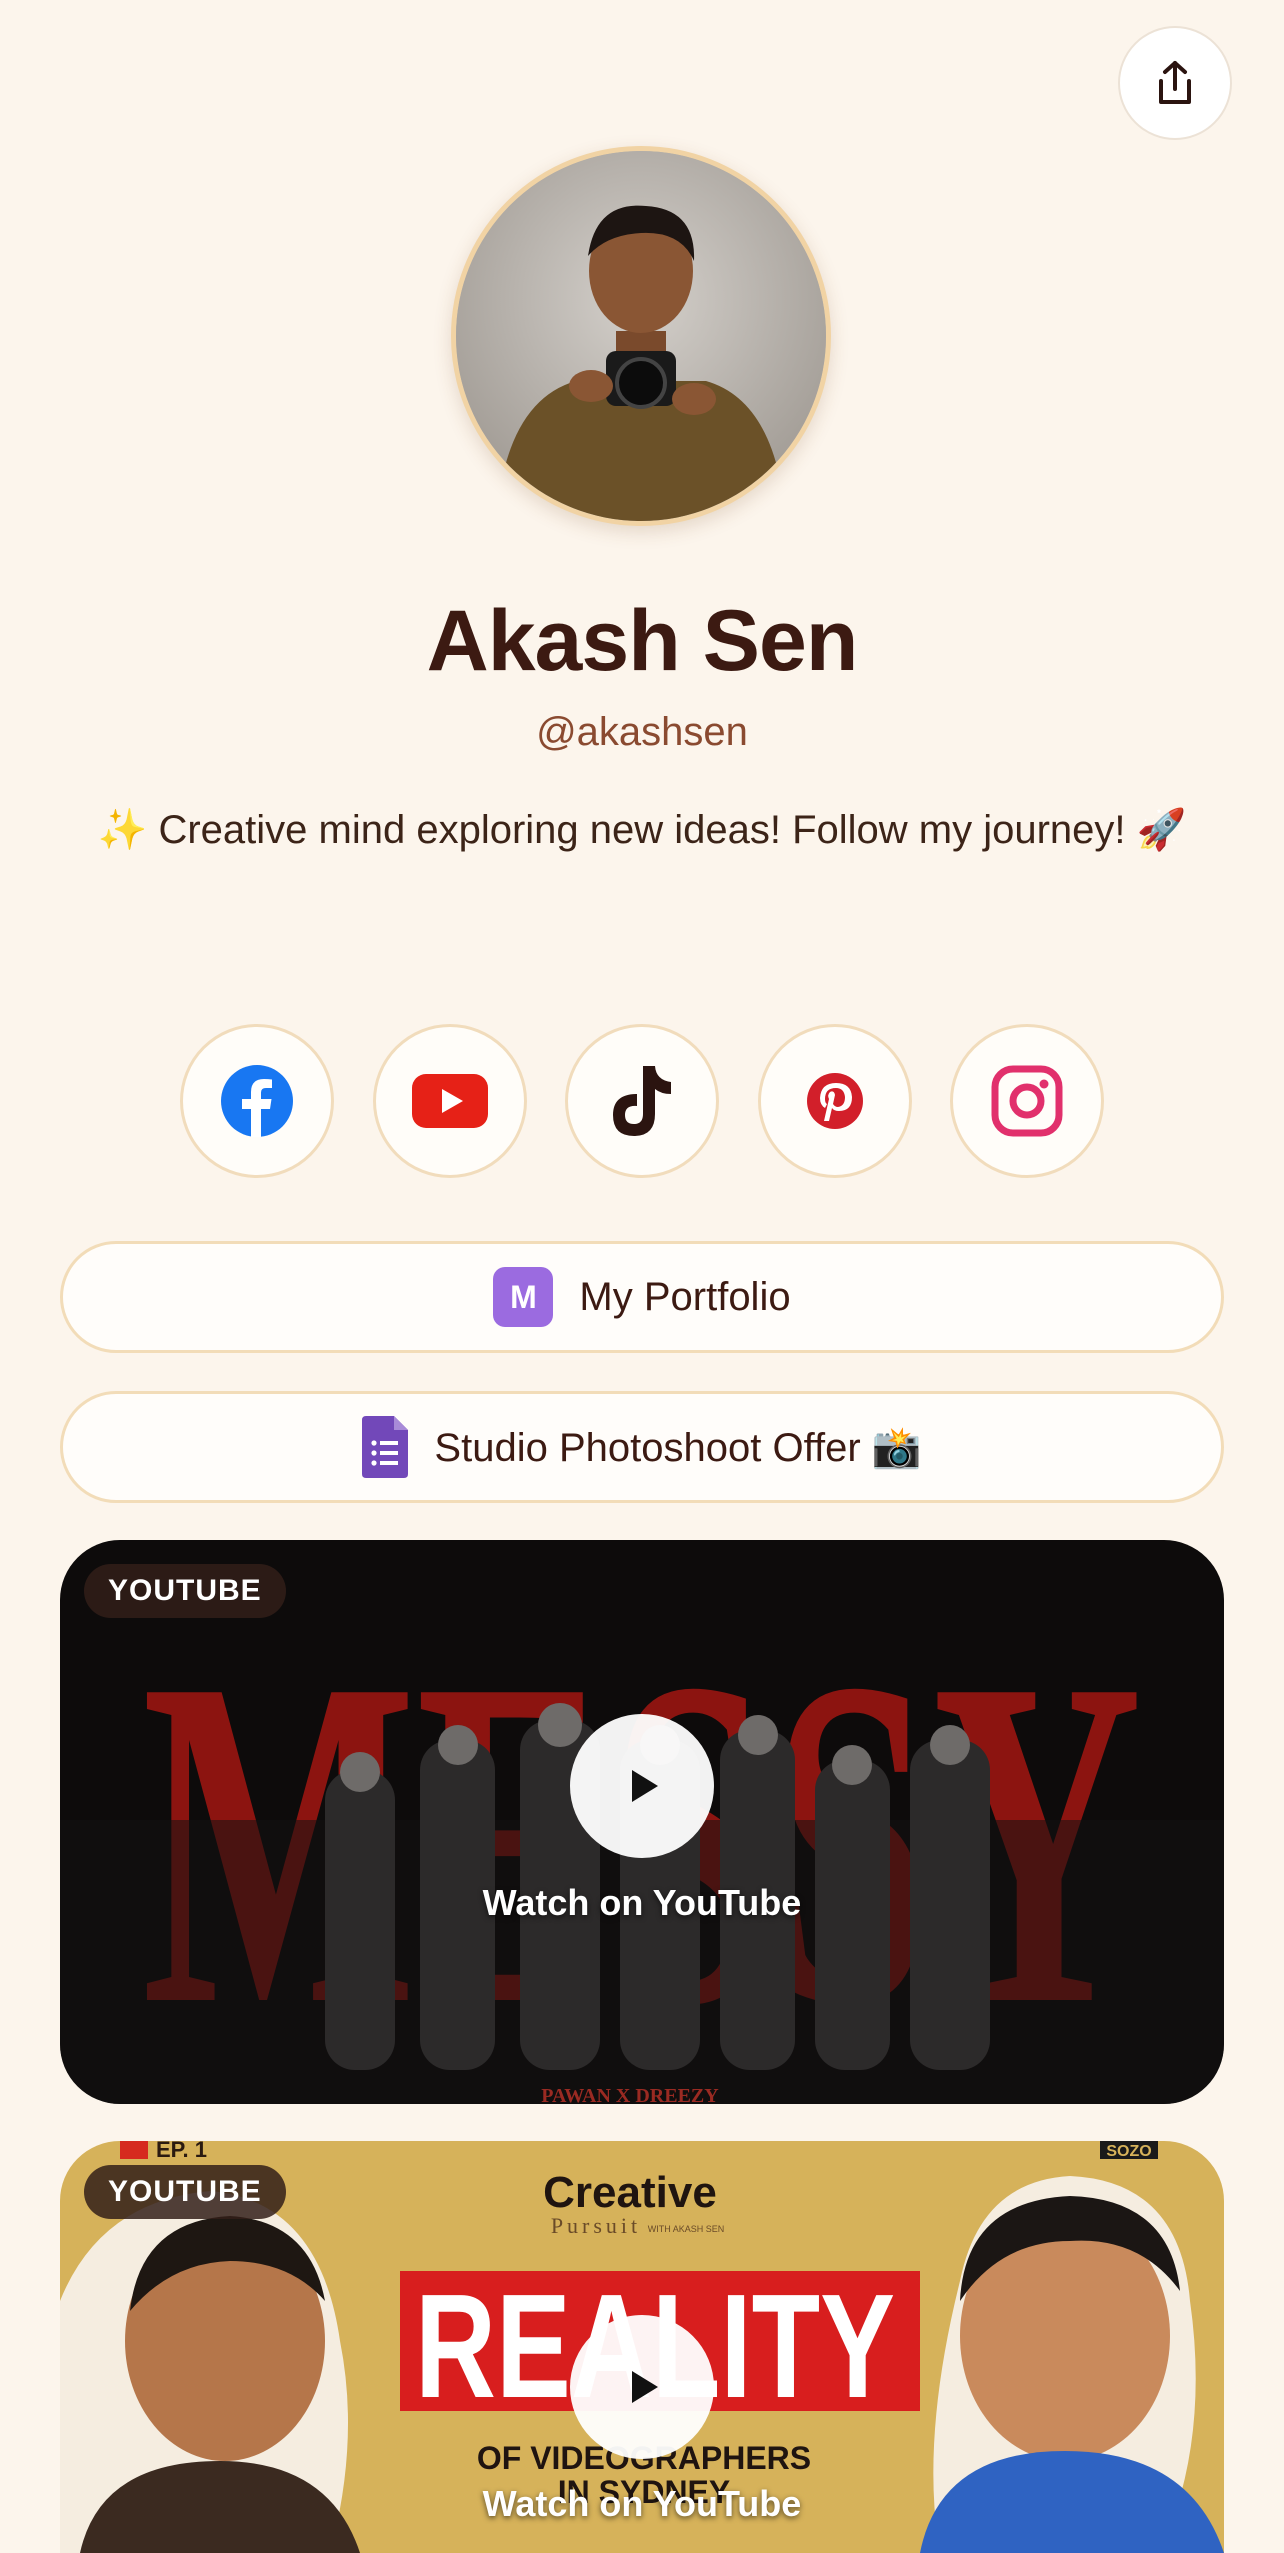 The width and height of the screenshot is (1284, 2553). What do you see at coordinates (642, 732) in the screenshot?
I see `profile-handle: @akashsen` at bounding box center [642, 732].